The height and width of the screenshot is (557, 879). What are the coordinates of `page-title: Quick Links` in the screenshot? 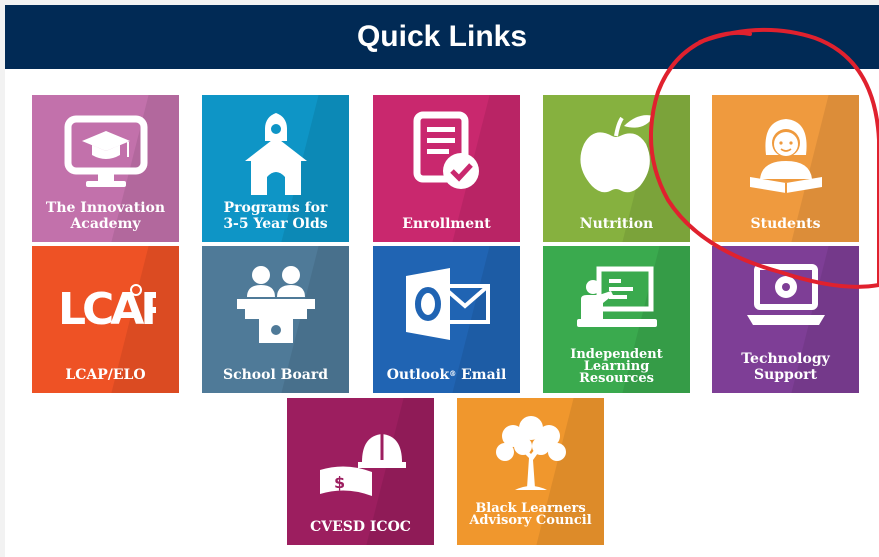 It's located at (442, 36).